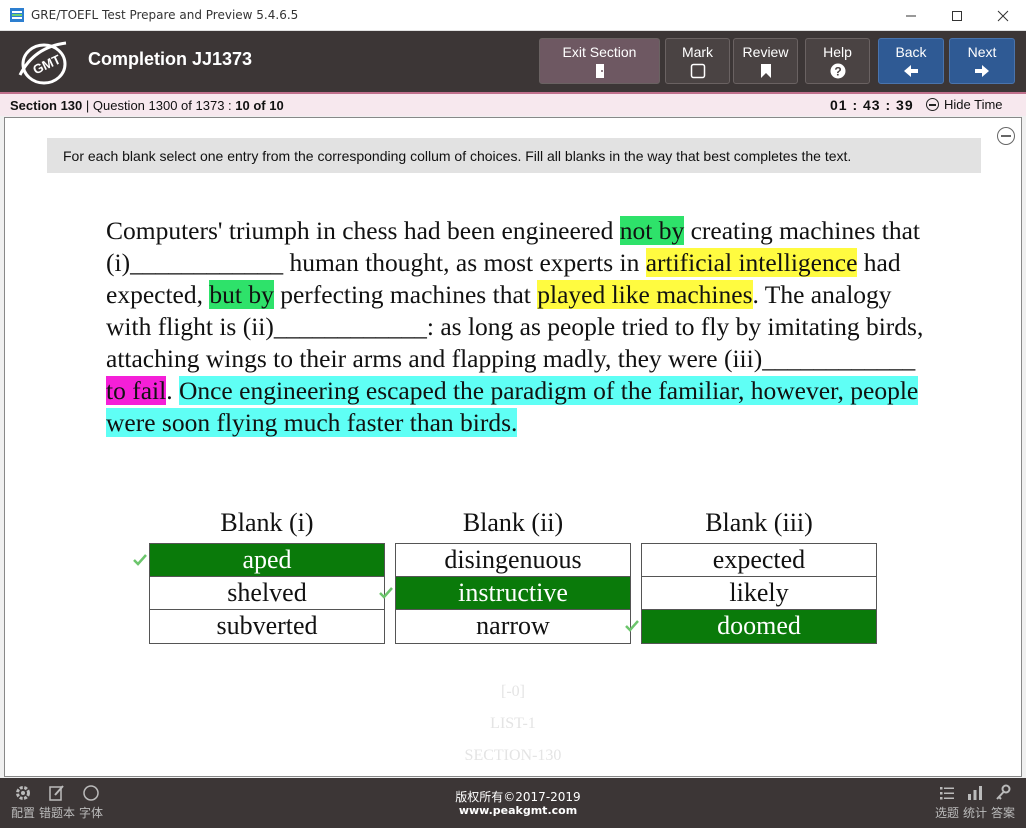  What do you see at coordinates (982, 52) in the screenshot?
I see `next-label: Next` at bounding box center [982, 52].